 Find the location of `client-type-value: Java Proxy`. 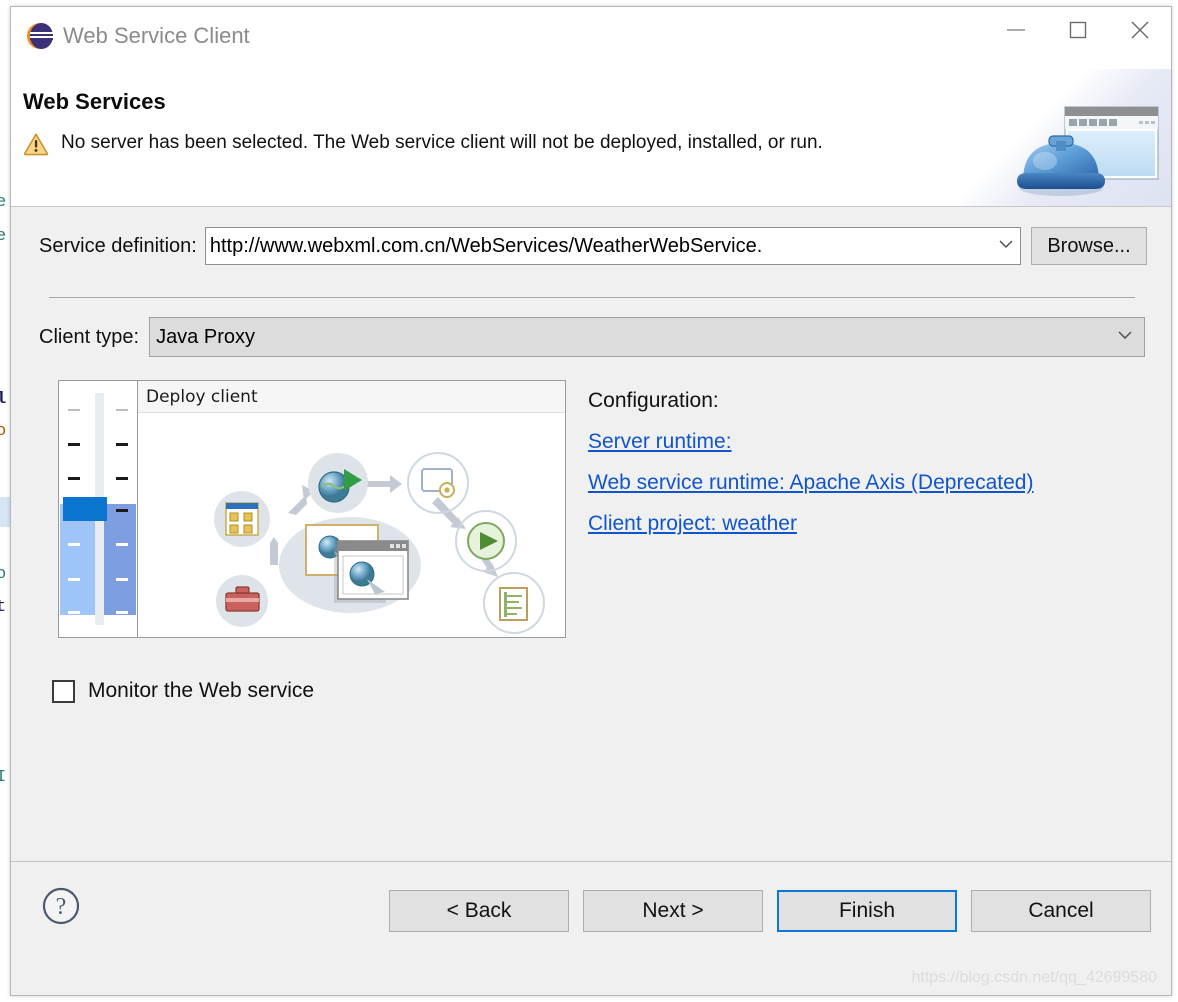

client-type-value: Java Proxy is located at coordinates (205, 336).